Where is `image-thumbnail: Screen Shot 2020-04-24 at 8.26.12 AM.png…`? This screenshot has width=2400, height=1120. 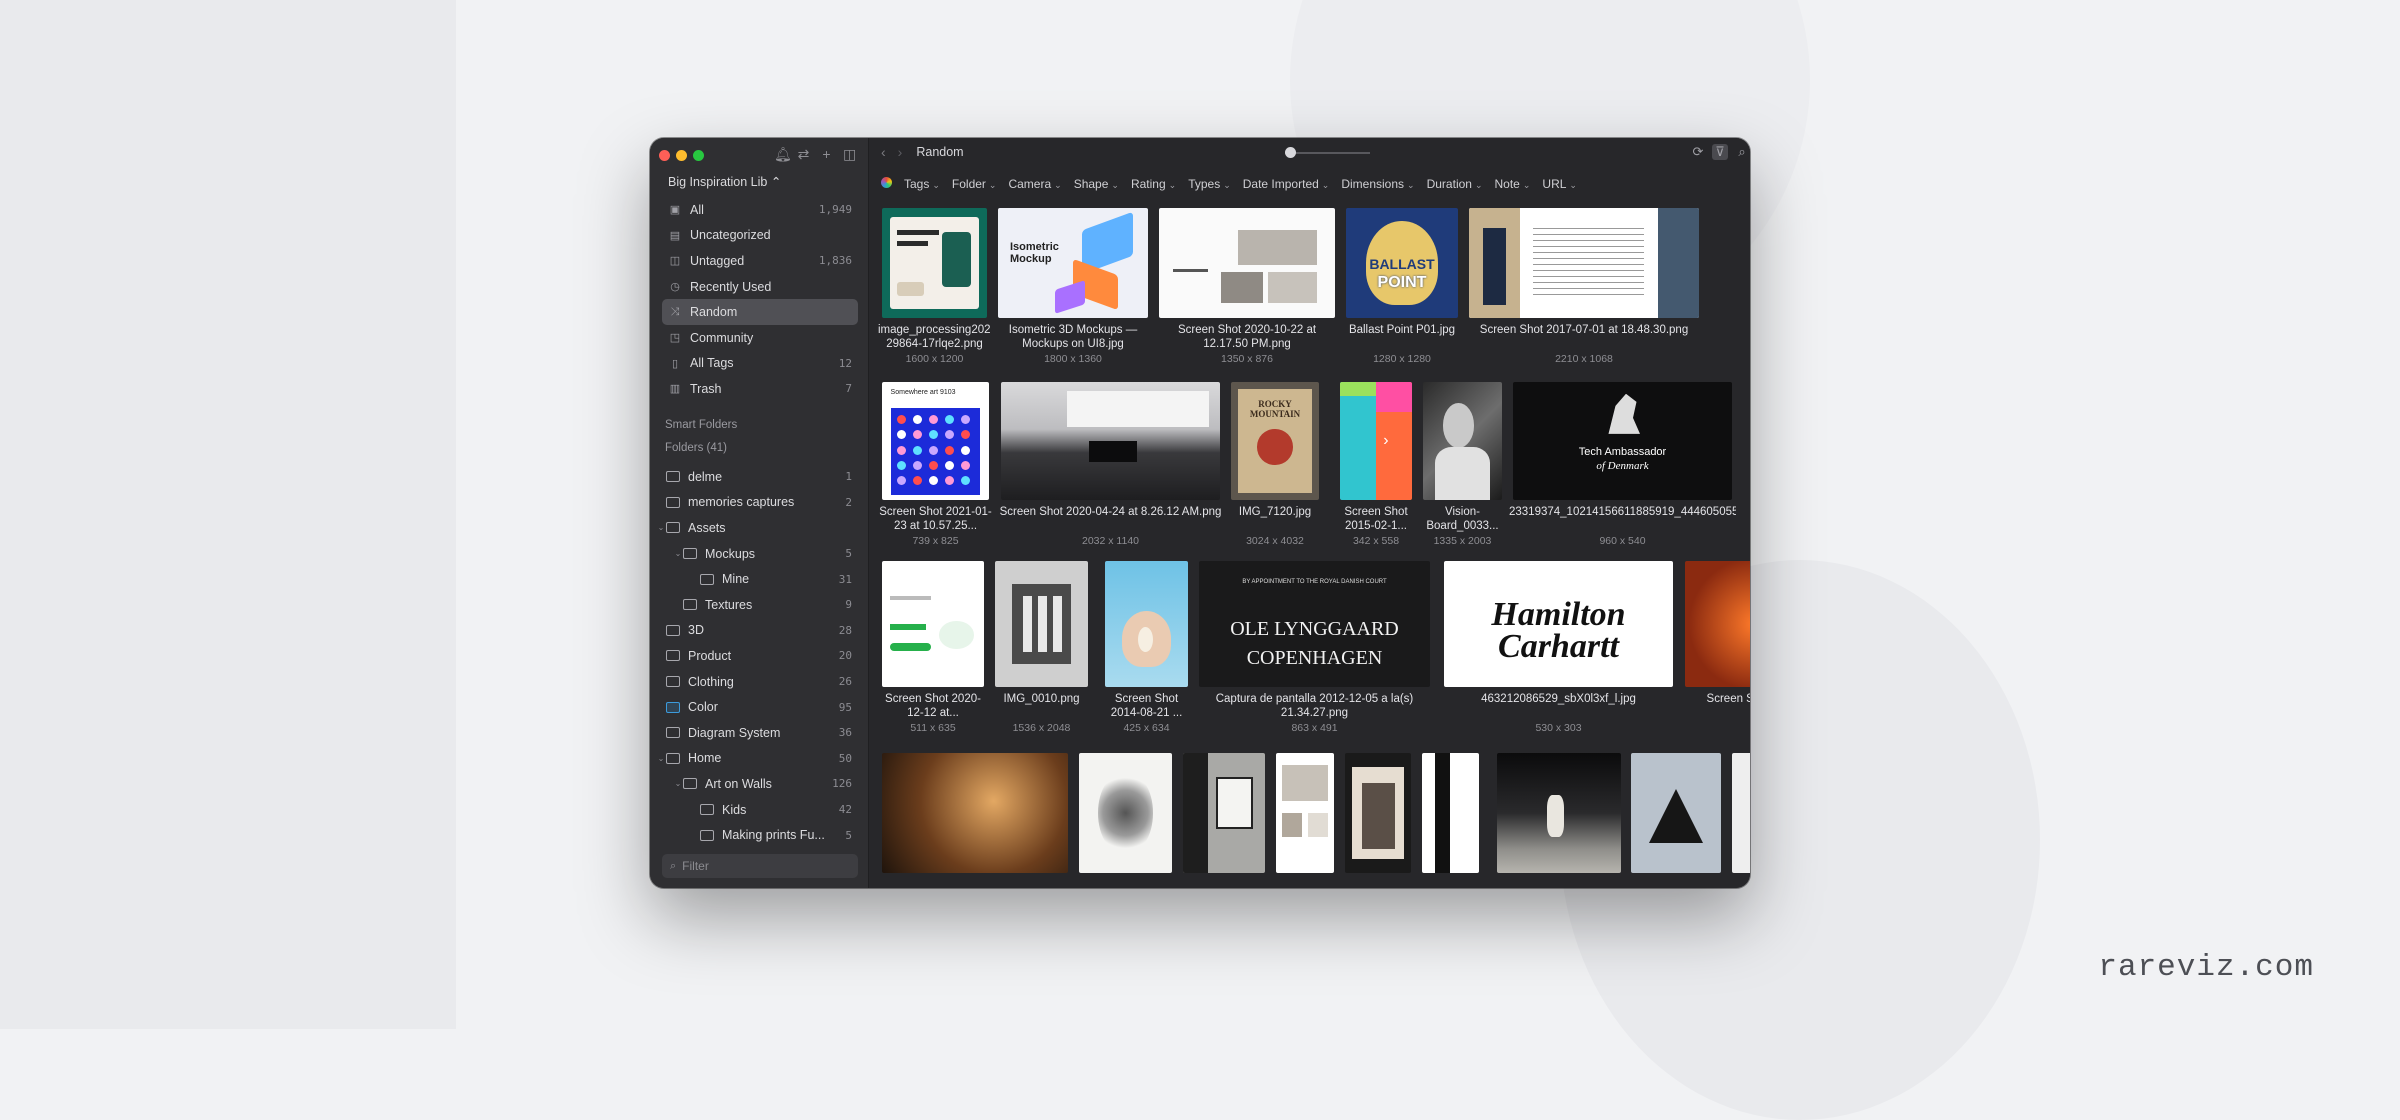 image-thumbnail: Screen Shot 2020-04-24 at 8.26.12 AM.png… is located at coordinates (1110, 466).